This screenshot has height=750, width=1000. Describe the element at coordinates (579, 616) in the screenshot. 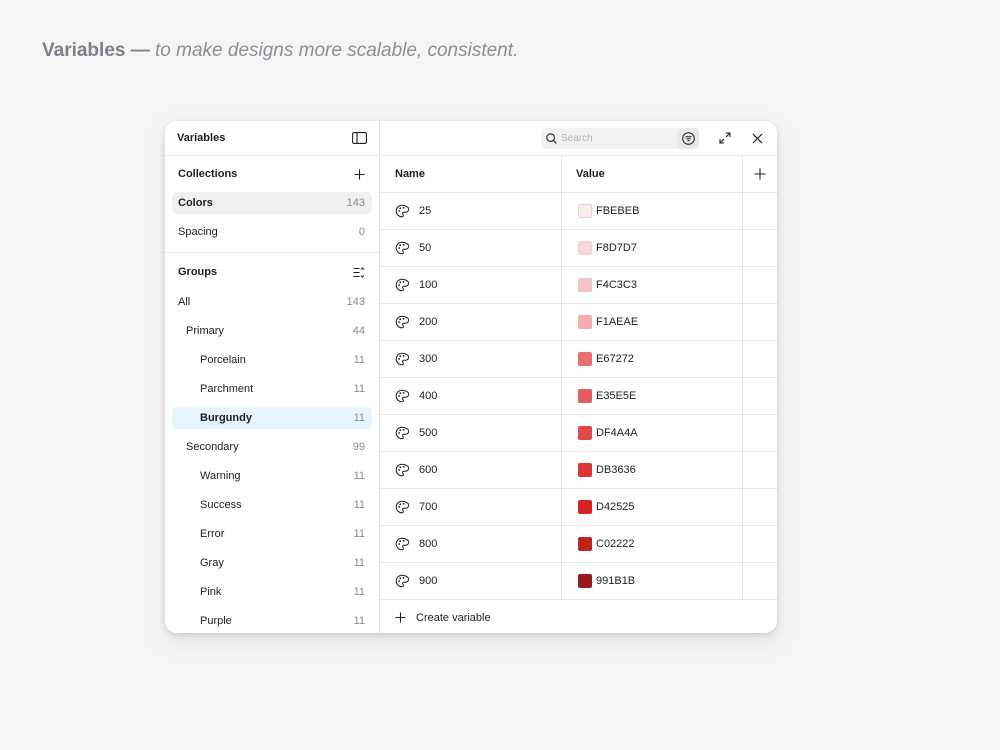

I see `create-variable-button: Create variable` at that location.